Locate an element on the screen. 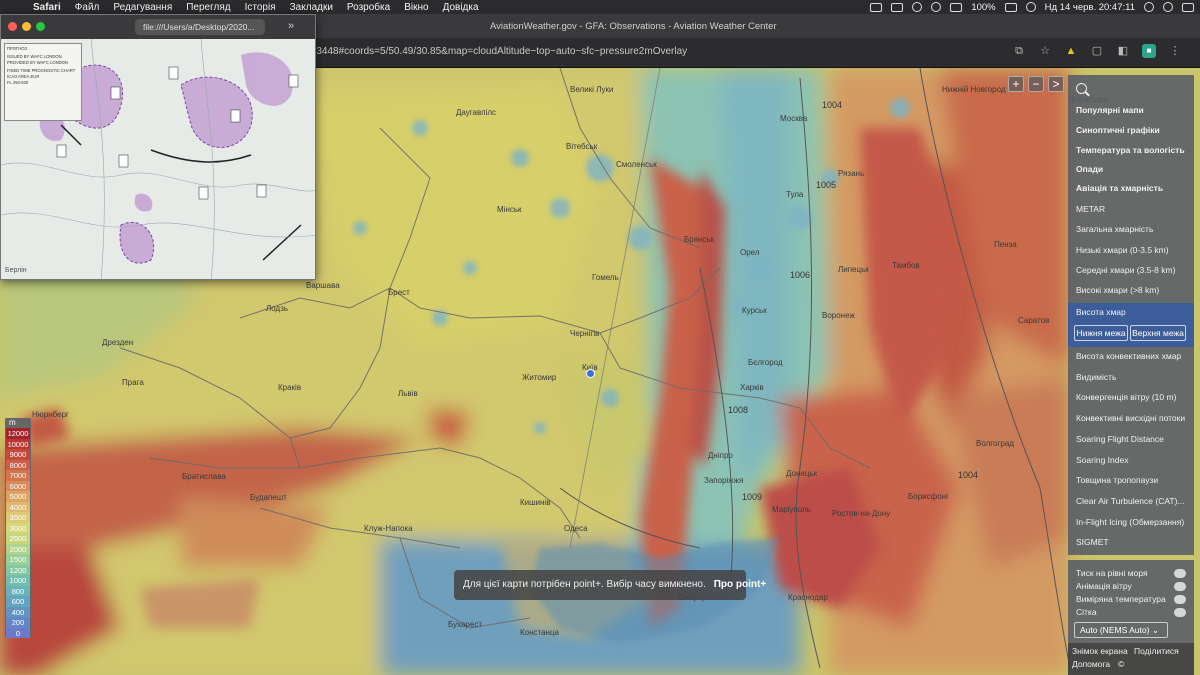  bookmark-star-icon: ☆ is located at coordinates (1045, 51).